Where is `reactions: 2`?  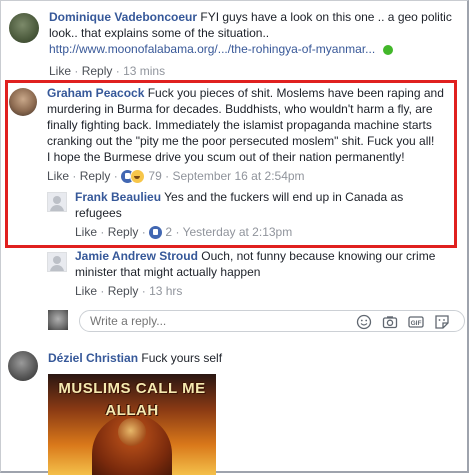
reactions: 2 is located at coordinates (162, 232).